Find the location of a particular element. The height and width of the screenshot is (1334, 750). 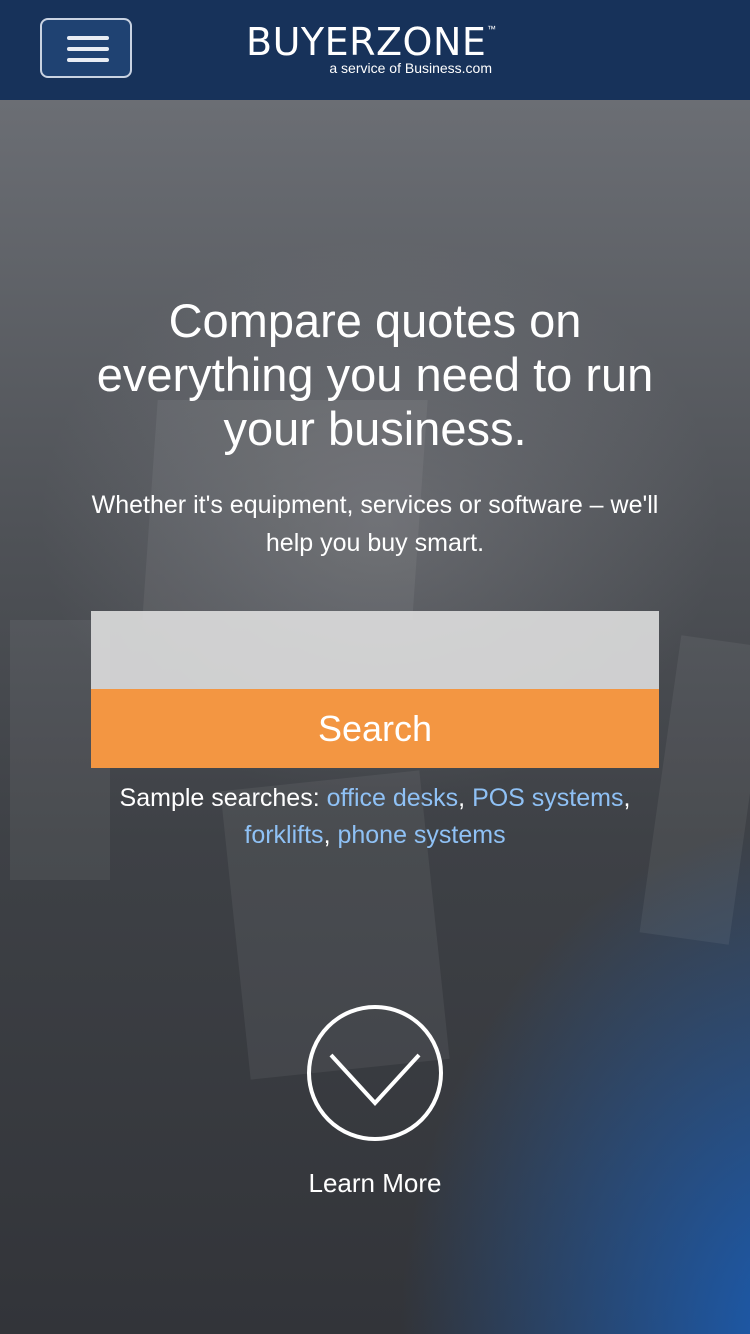

logo: BUYERZONE ™ a service of Business.com is located at coordinates (371, 50).